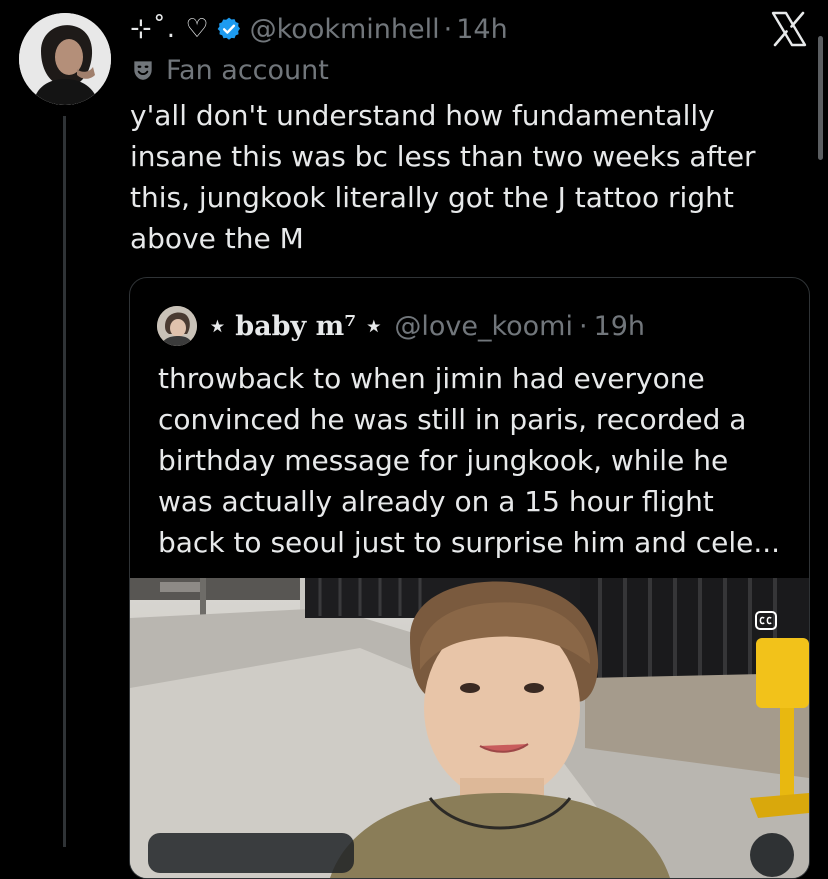 This screenshot has width=828, height=879. What do you see at coordinates (143, 70) in the screenshot?
I see `theater-masks-icon` at bounding box center [143, 70].